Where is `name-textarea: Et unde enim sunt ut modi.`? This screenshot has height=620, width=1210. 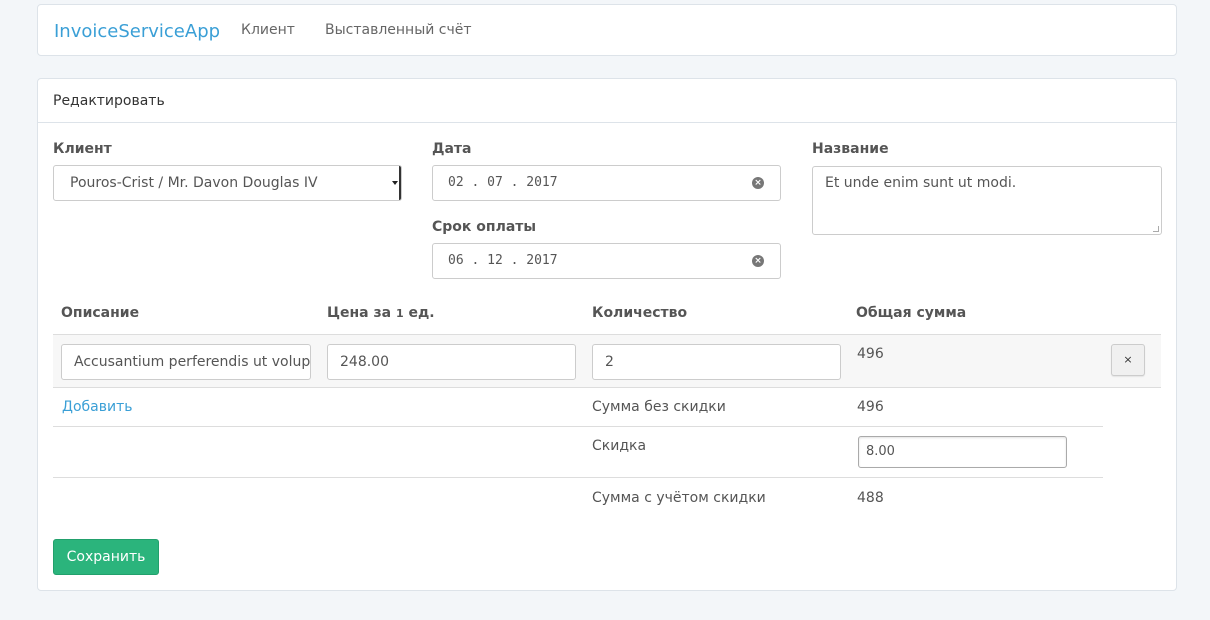 name-textarea: Et unde enim sunt ut modi. is located at coordinates (987, 200).